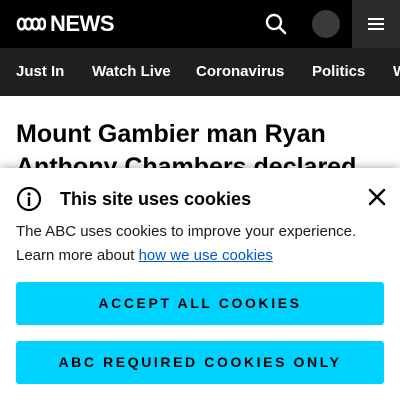 The image size is (400, 400). Describe the element at coordinates (200, 362) in the screenshot. I see `required-cookies-only-button: ABC REQUIRED COOKIES ONLY` at that location.